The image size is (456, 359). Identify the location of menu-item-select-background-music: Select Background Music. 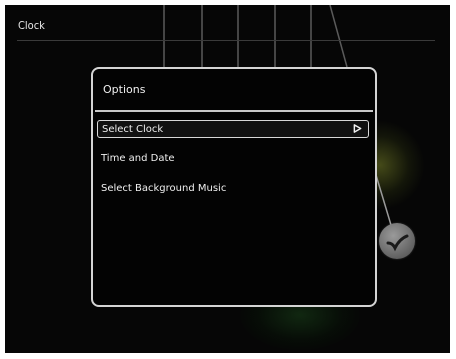
(233, 189).